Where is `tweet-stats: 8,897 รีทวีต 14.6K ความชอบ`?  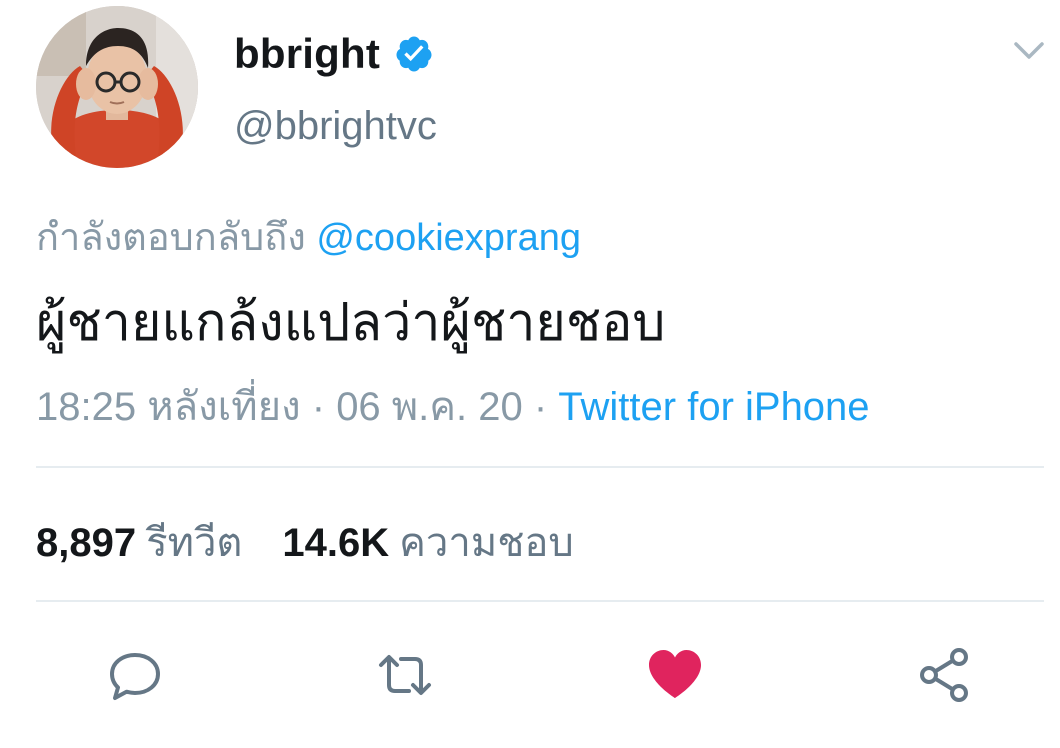
tweet-stats: 8,897 รีทวีต 14.6K ความชอบ is located at coordinates (325, 542).